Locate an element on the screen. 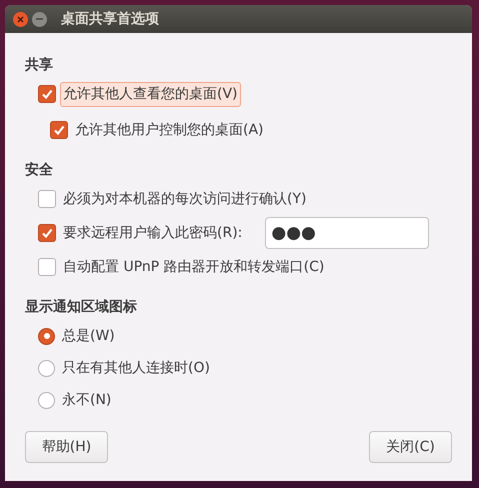 Image resolution: width=479 pixels, height=488 pixels. option-label: 永不(N) is located at coordinates (86, 400).